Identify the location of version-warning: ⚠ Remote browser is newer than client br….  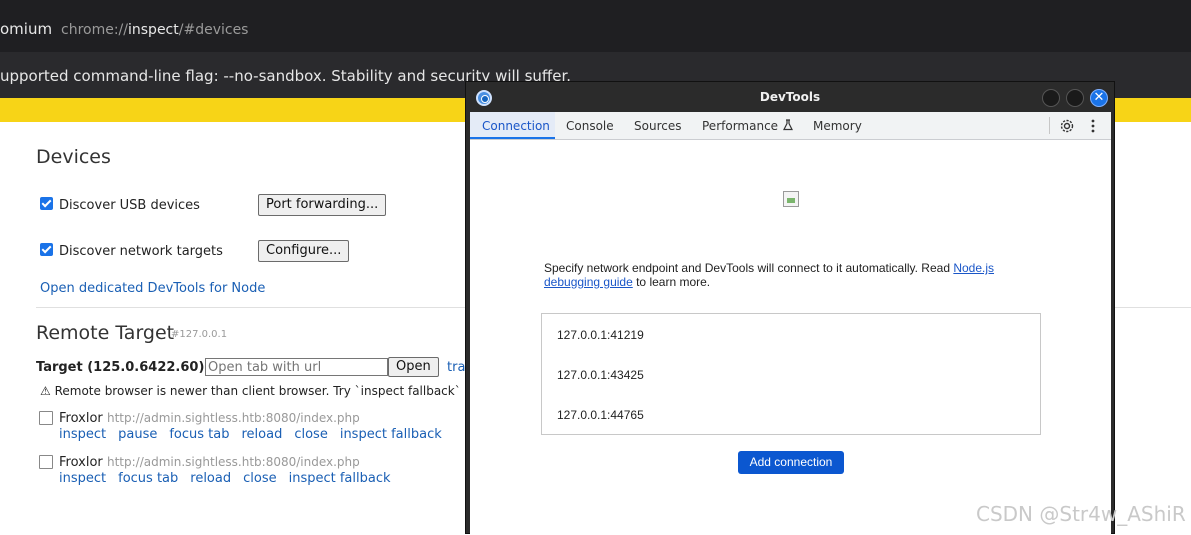
(263, 391).